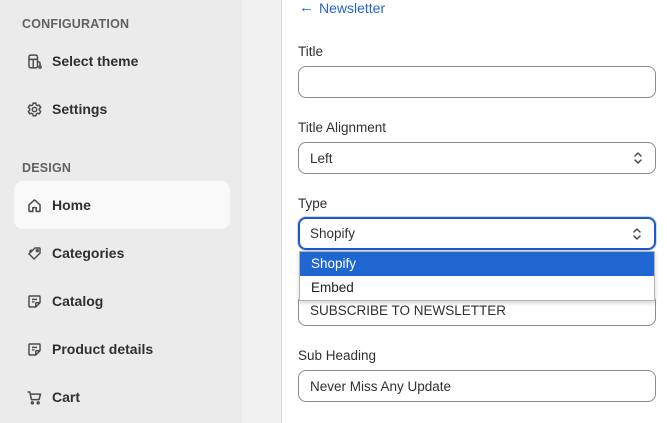 This screenshot has height=423, width=667. Describe the element at coordinates (306, 8) in the screenshot. I see `arrow-left-icon: ←` at that location.